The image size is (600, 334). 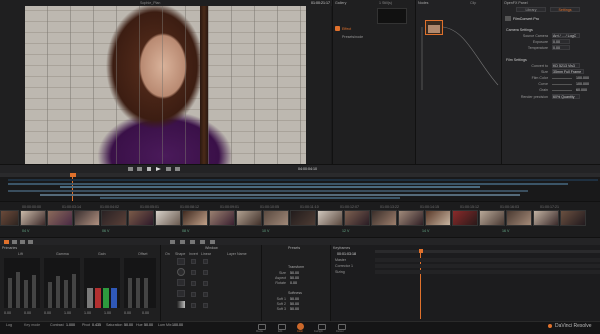 I want to click on shape-linear-button, so click(x=181, y=261).